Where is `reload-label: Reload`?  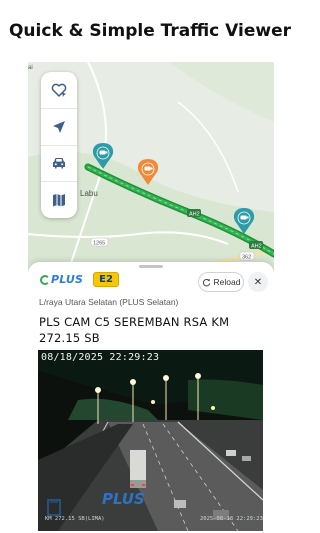
reload-label: Reload is located at coordinates (227, 282).